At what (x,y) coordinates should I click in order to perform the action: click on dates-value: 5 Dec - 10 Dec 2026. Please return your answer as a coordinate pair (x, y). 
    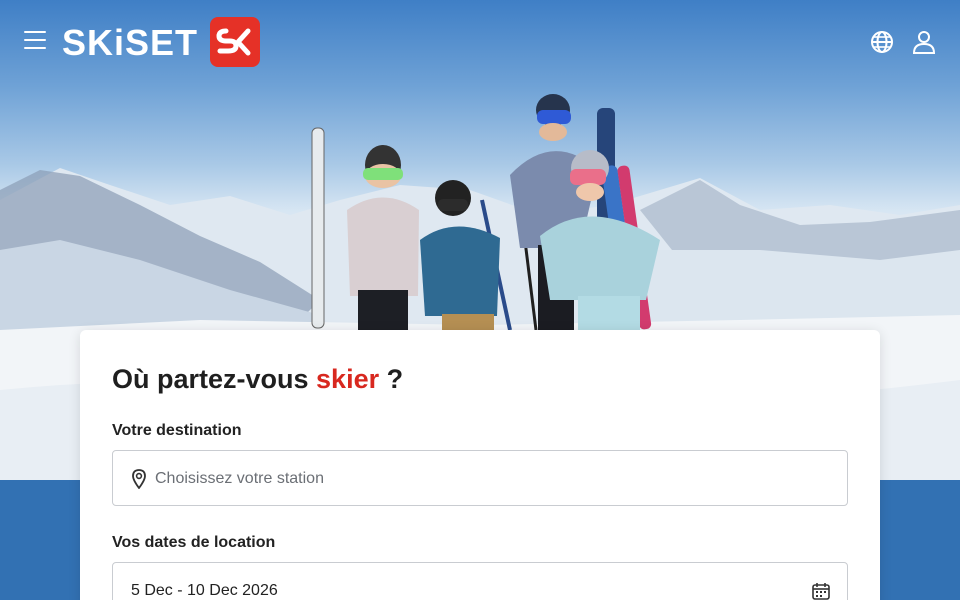
    Looking at the image, I should click on (204, 590).